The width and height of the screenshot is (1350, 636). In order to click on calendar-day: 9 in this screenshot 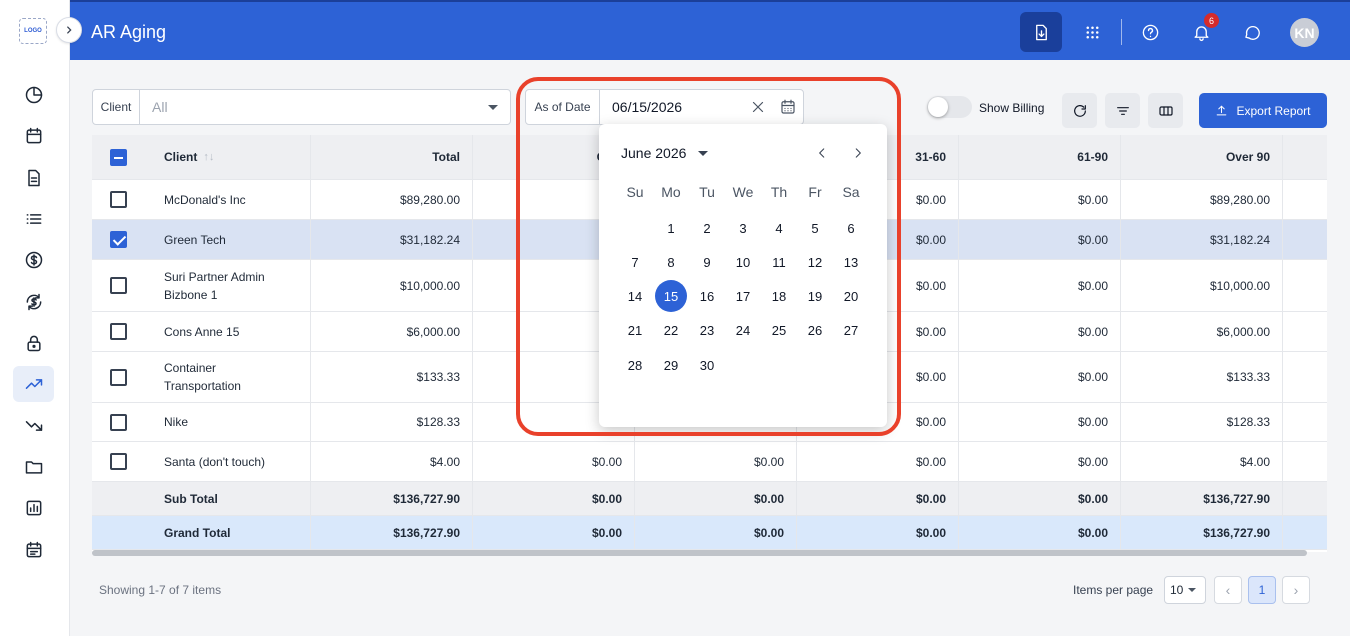, I will do `click(707, 262)`.